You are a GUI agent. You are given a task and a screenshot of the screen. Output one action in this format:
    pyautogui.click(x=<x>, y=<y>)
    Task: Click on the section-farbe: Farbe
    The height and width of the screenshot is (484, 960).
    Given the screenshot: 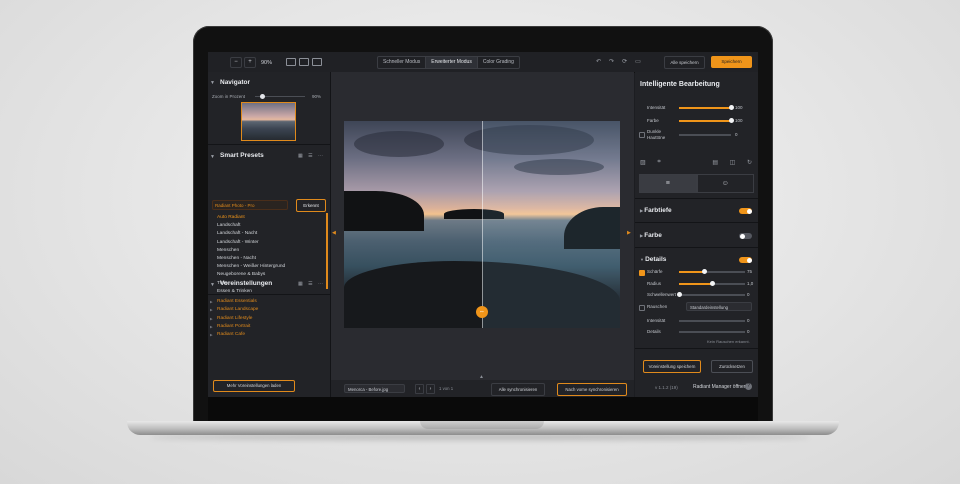 What is the action you would take?
    pyautogui.click(x=651, y=235)
    